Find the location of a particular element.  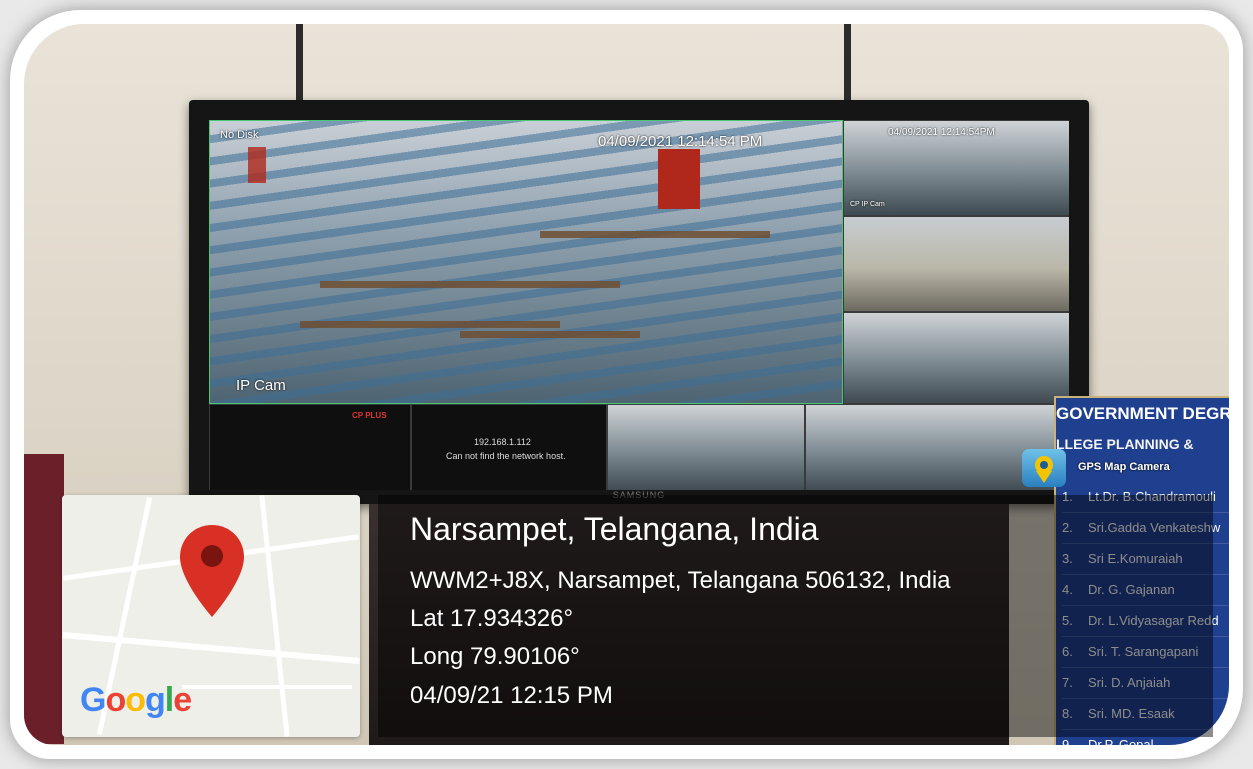

offline-ip: 192.168.1.112 is located at coordinates (502, 442).